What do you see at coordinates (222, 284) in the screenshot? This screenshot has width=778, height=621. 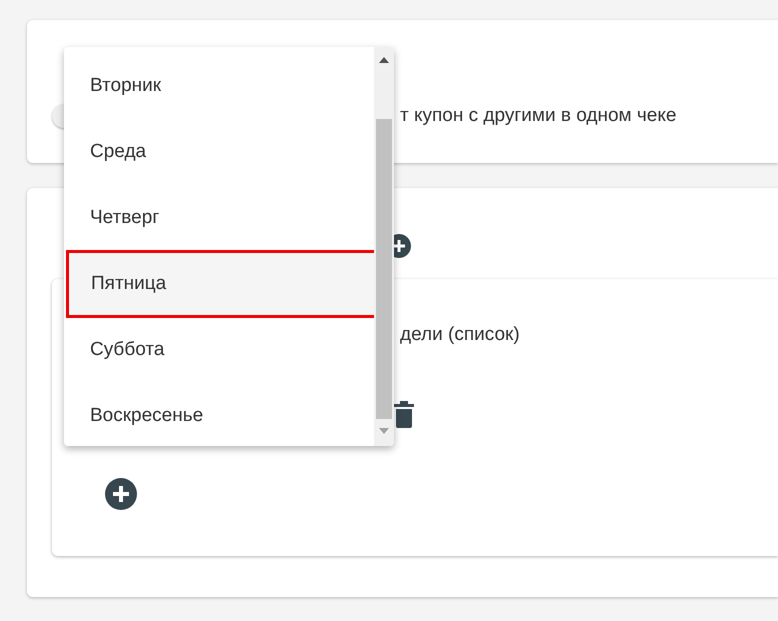 I see `dropdown-item: Пятница` at bounding box center [222, 284].